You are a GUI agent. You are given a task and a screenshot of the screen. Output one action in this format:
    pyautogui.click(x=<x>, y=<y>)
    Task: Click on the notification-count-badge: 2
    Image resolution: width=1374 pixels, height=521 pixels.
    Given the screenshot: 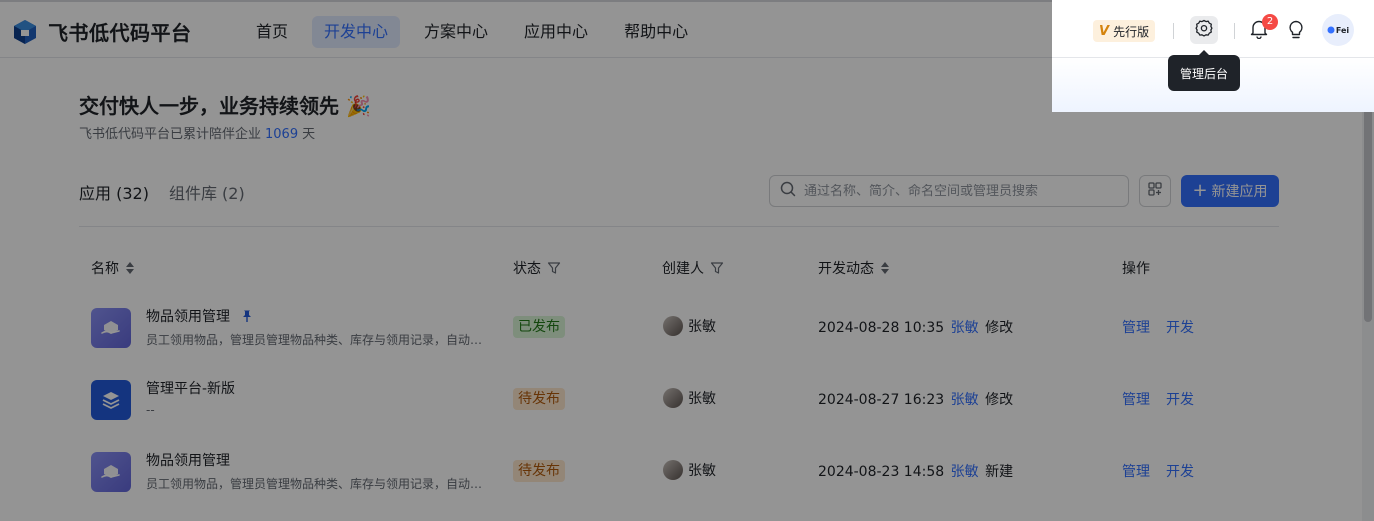 What is the action you would take?
    pyautogui.click(x=1270, y=22)
    